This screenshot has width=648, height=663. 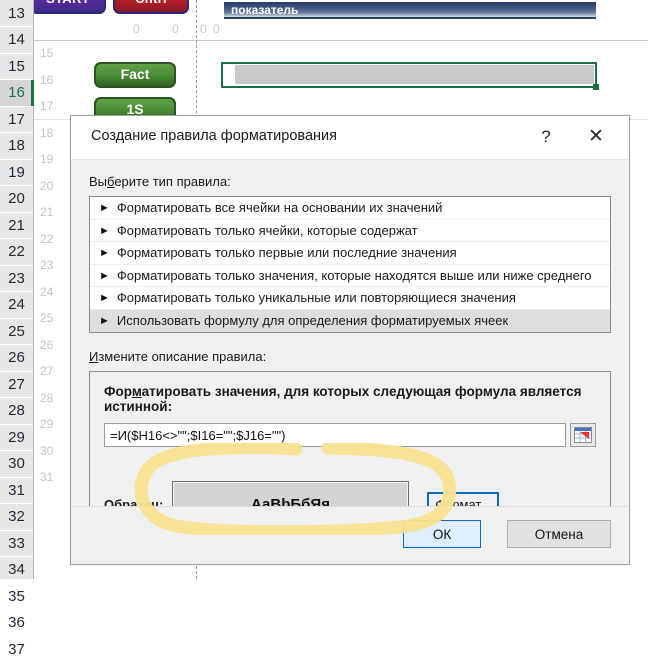 I want to click on dialog-title: Создание правила форматирования, so click(x=214, y=136).